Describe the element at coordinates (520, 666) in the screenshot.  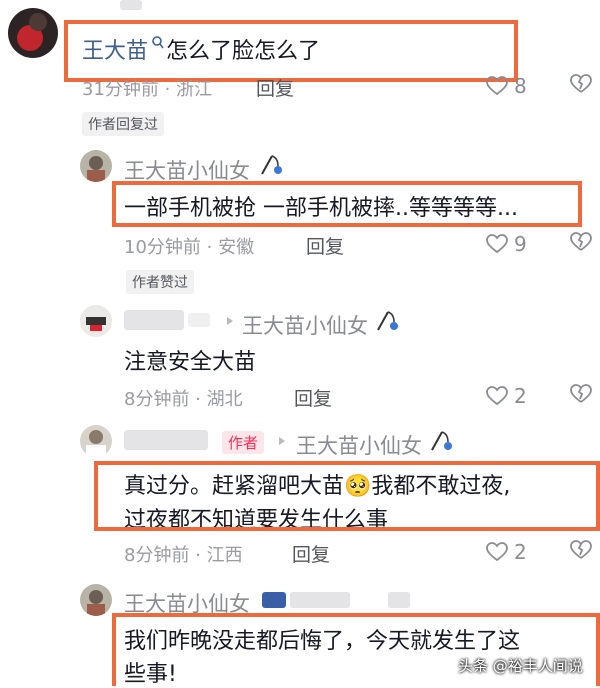
I see `watermark: 头条 @裕丰人间说` at that location.